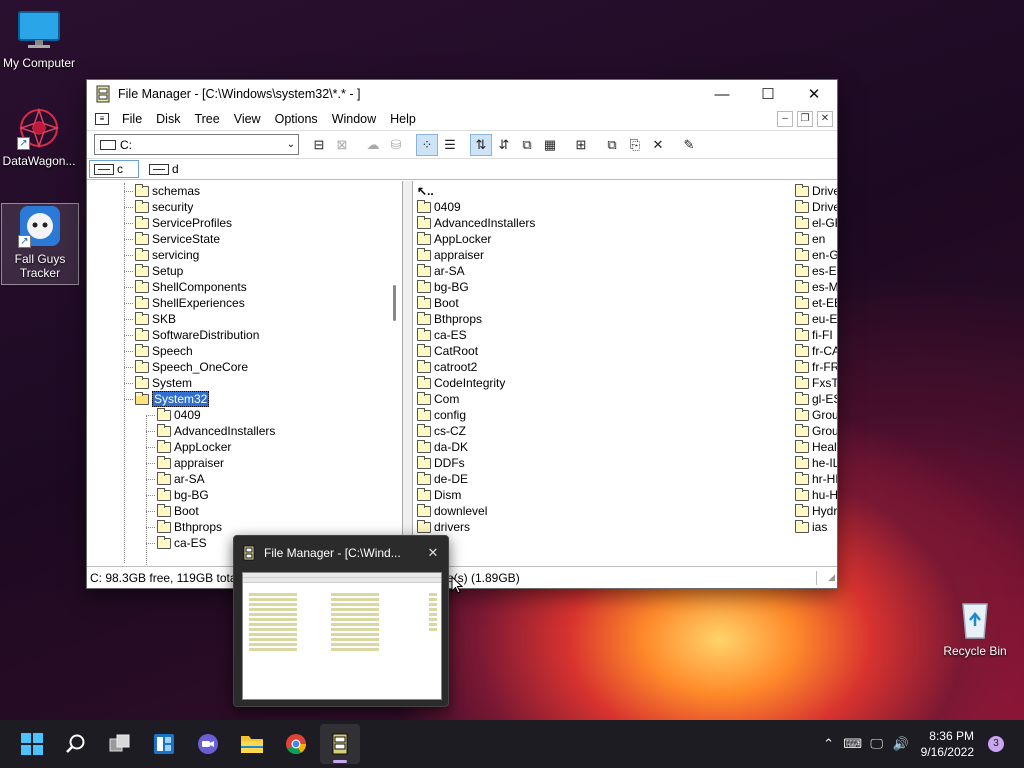  Describe the element at coordinates (39, 39) in the screenshot. I see `desktop-icon-my-computer: My Computer` at that location.